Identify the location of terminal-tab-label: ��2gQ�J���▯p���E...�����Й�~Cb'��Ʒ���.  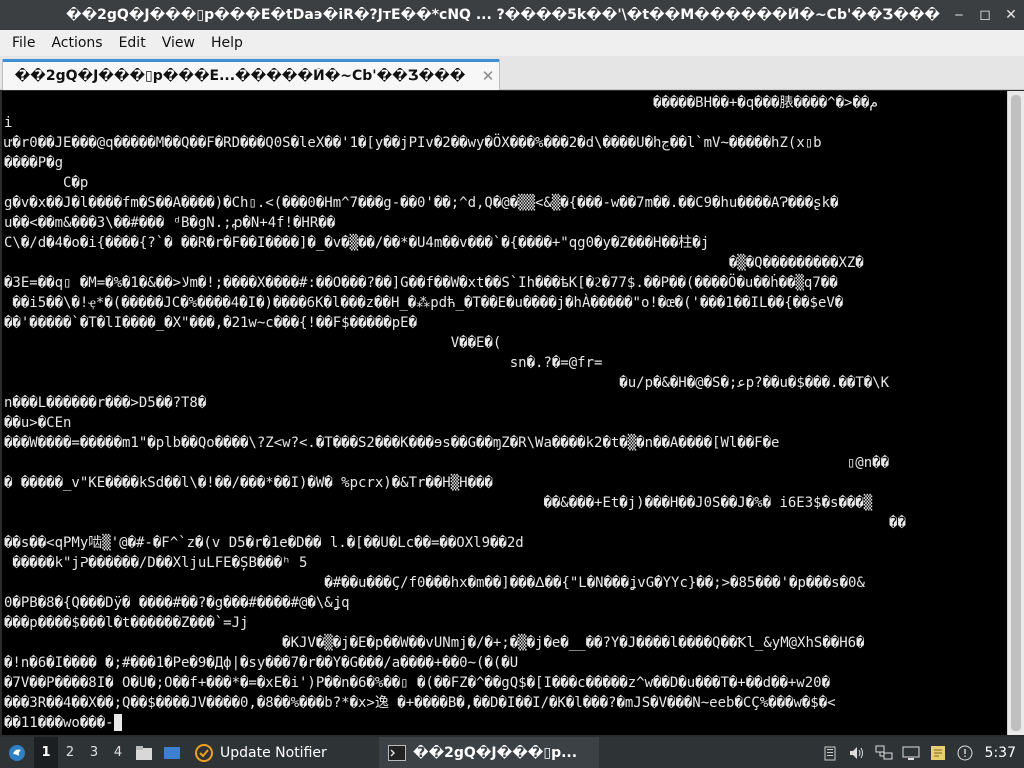
(240, 76).